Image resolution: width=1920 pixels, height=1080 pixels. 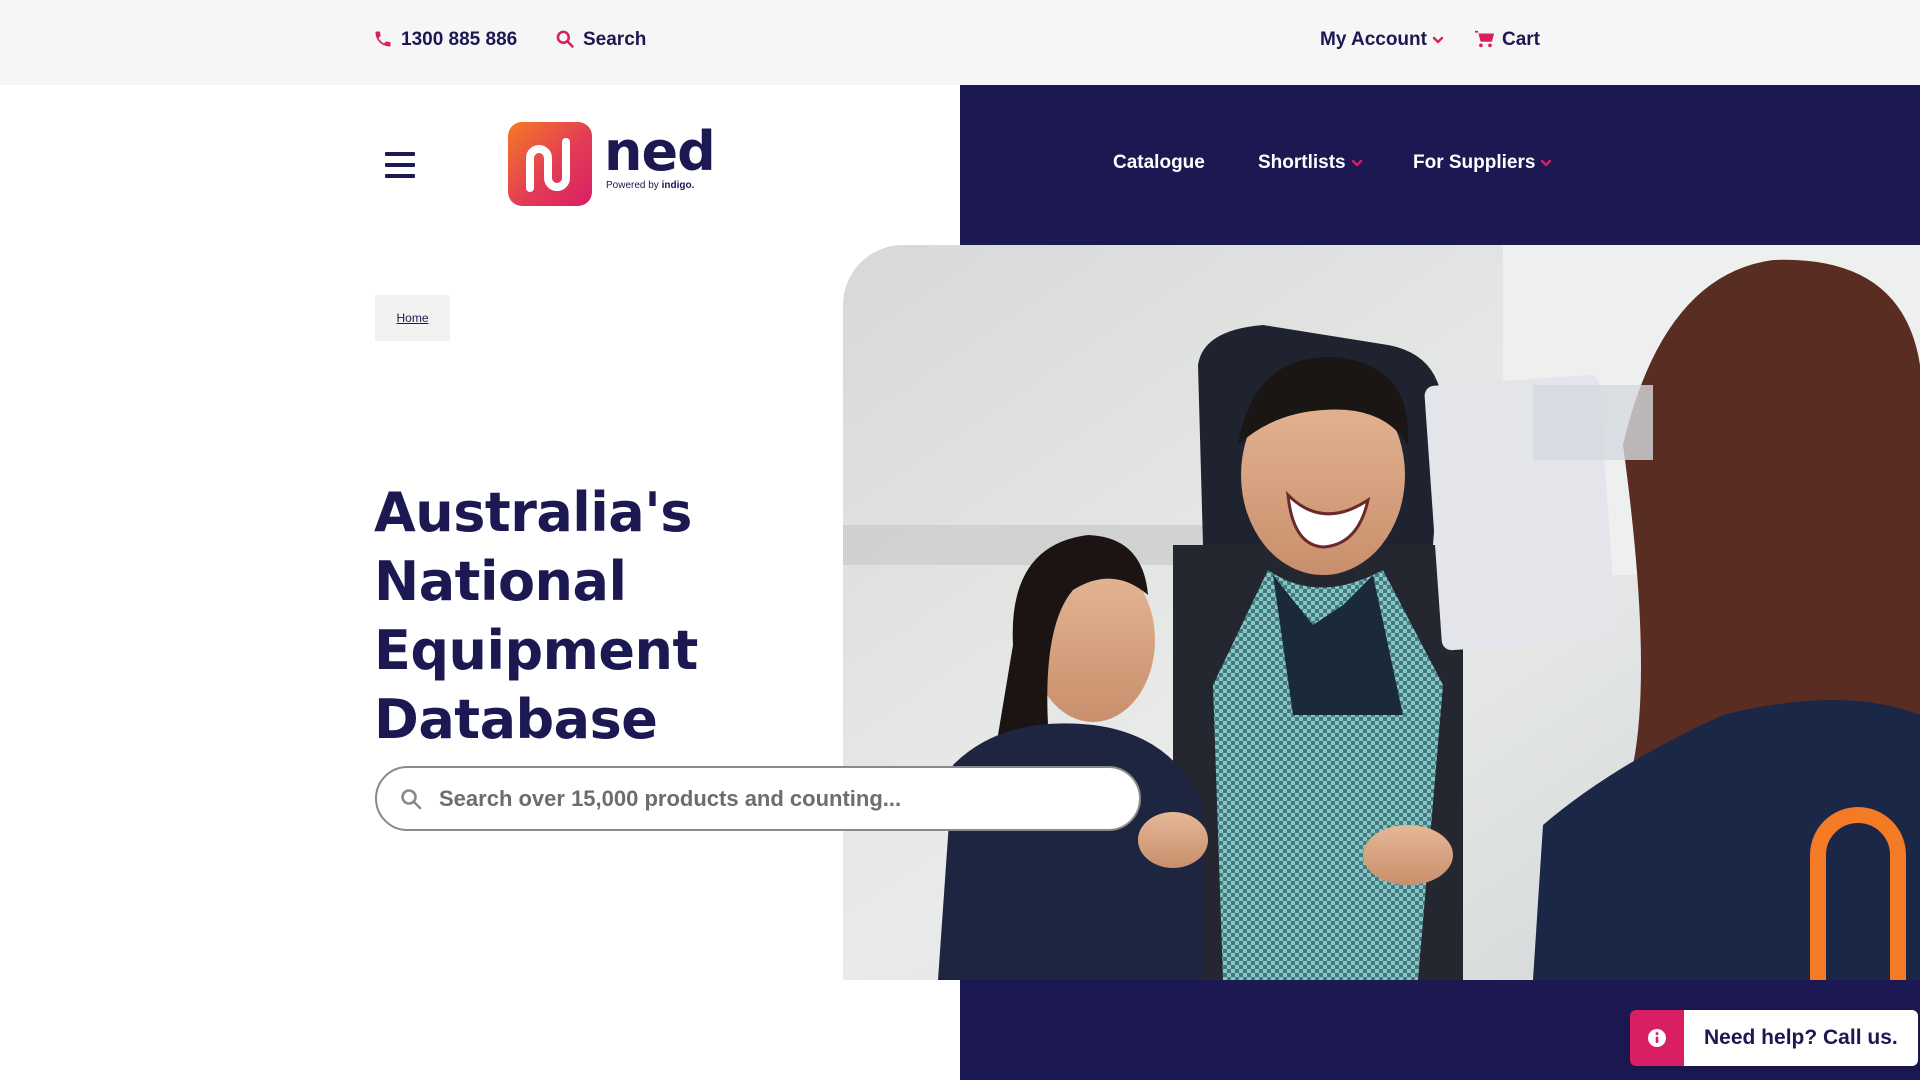 What do you see at coordinates (1485, 40) in the screenshot?
I see `cart-icon` at bounding box center [1485, 40].